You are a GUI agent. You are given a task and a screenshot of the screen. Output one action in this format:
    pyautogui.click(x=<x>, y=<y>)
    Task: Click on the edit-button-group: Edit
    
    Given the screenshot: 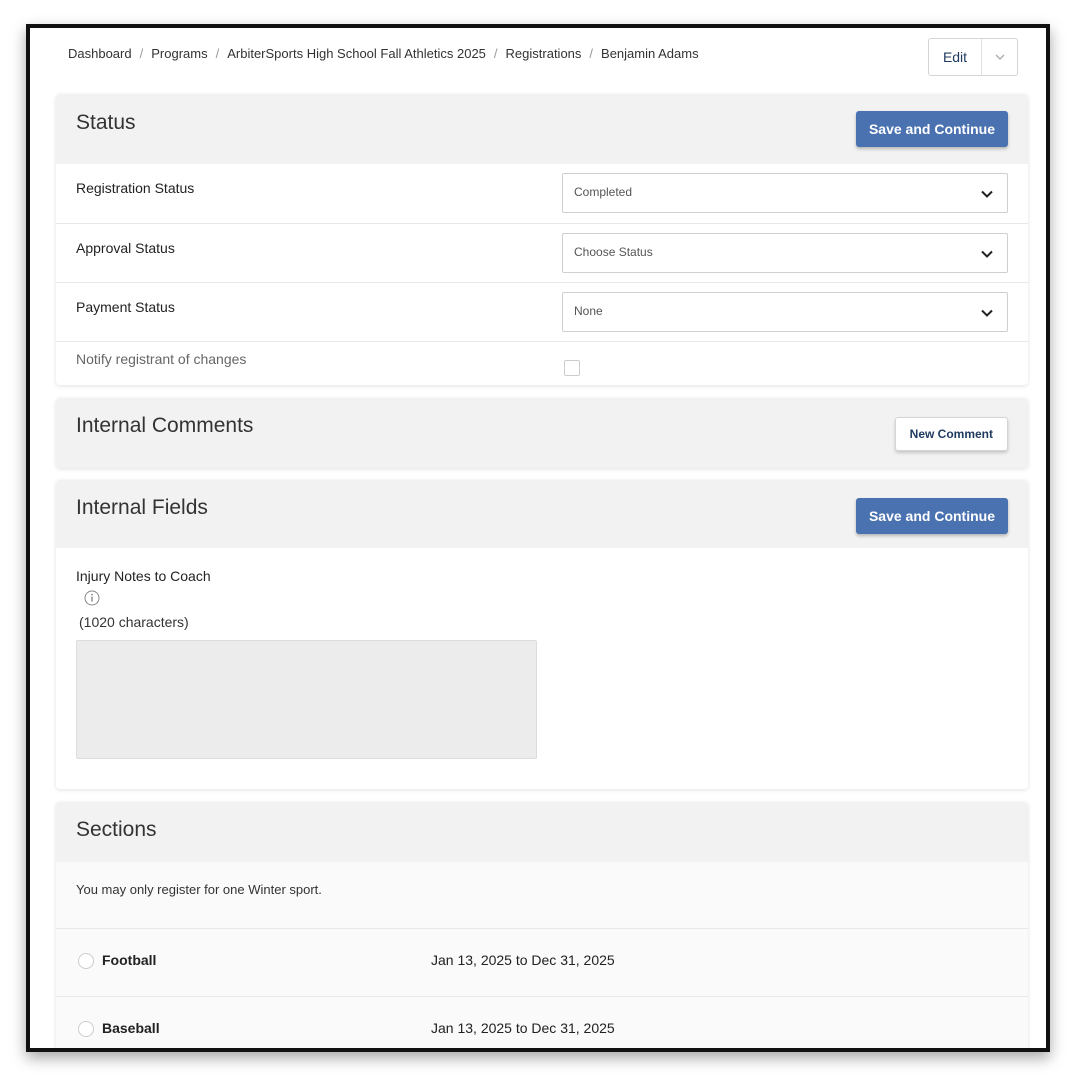 What is the action you would take?
    pyautogui.click(x=973, y=57)
    